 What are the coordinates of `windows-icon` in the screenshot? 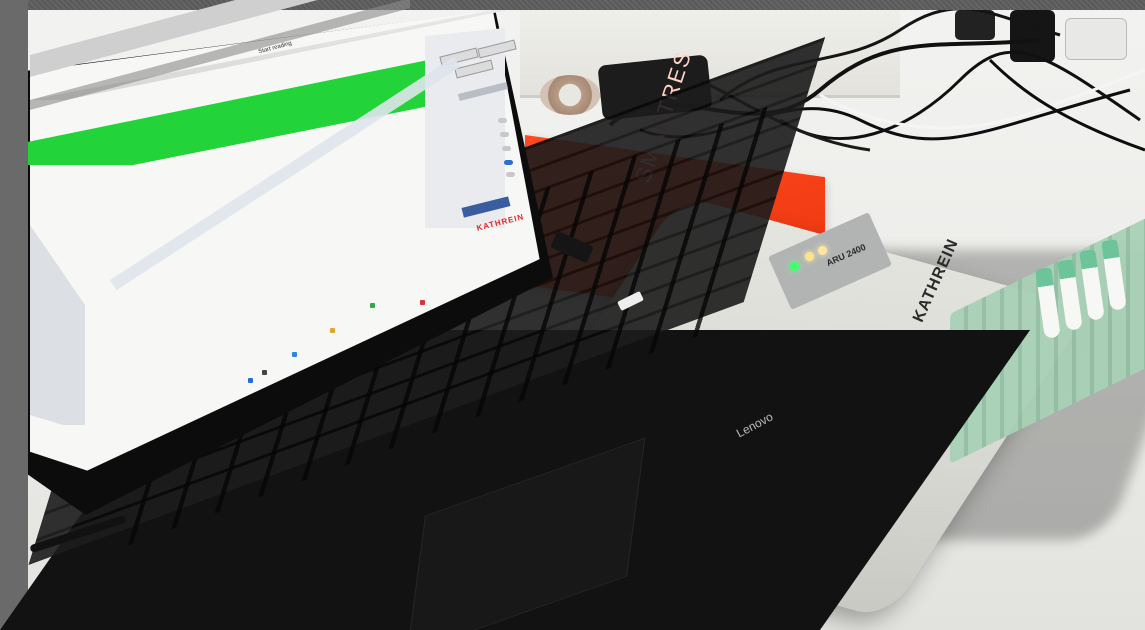 It's located at (250, 380).